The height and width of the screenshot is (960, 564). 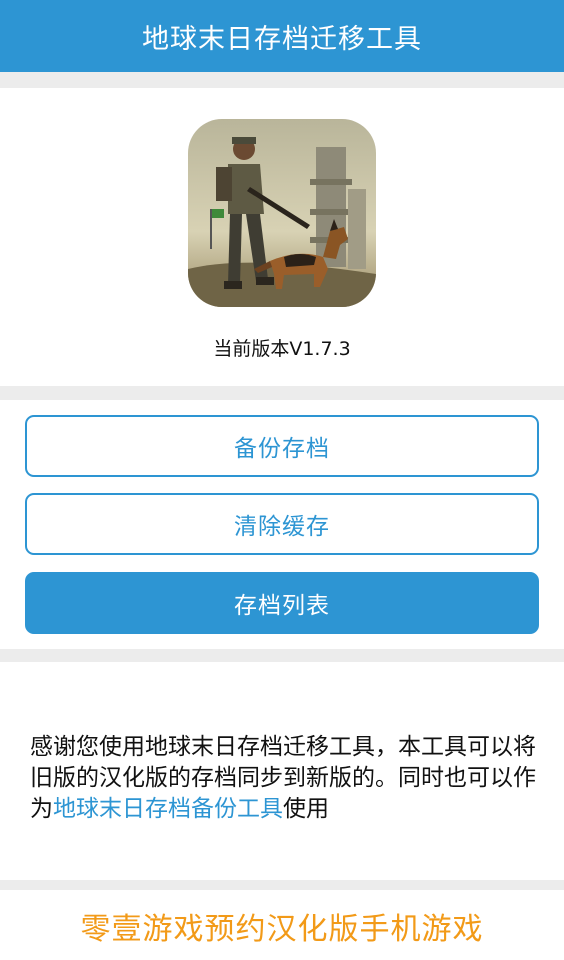 What do you see at coordinates (282, 349) in the screenshot?
I see `version-label: 当前版本V1.7.3` at bounding box center [282, 349].